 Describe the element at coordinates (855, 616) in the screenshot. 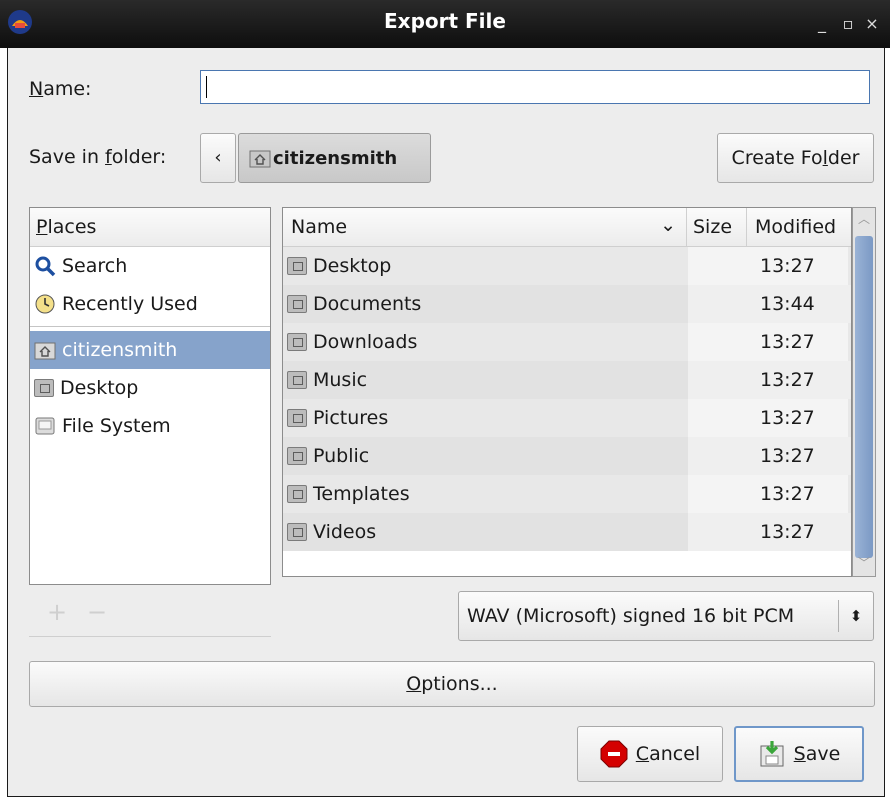

I see `combo-arrows-icon: ⬍` at that location.